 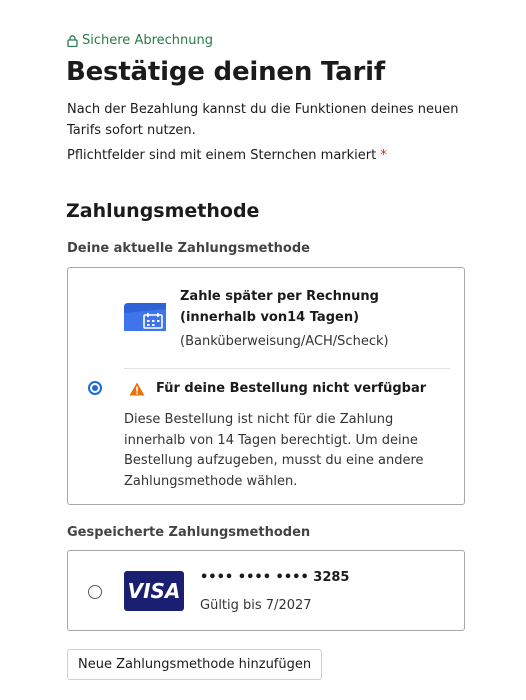 What do you see at coordinates (145, 317) in the screenshot?
I see `invoice-calendar-icon` at bounding box center [145, 317].